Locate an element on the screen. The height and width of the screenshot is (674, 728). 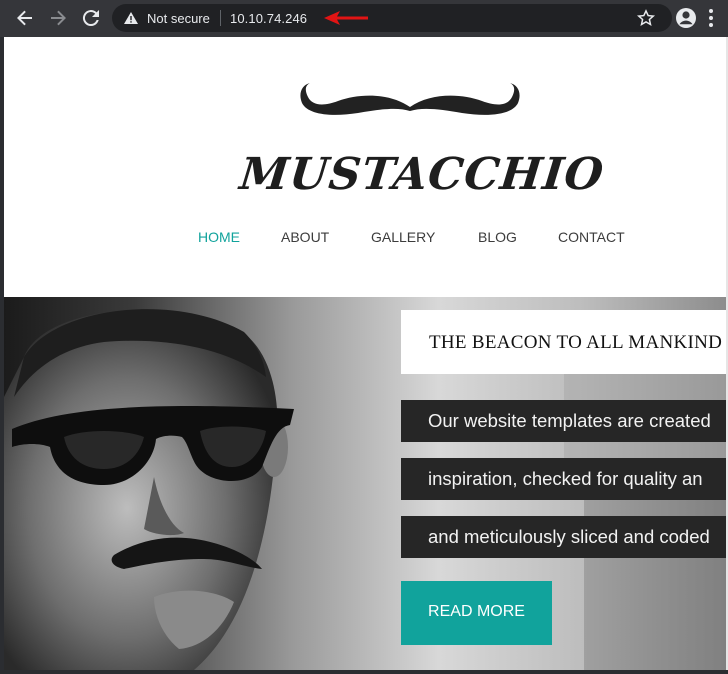
hero-headline-box: THE BEACON TO ALL MANKIND is located at coordinates (564, 342).